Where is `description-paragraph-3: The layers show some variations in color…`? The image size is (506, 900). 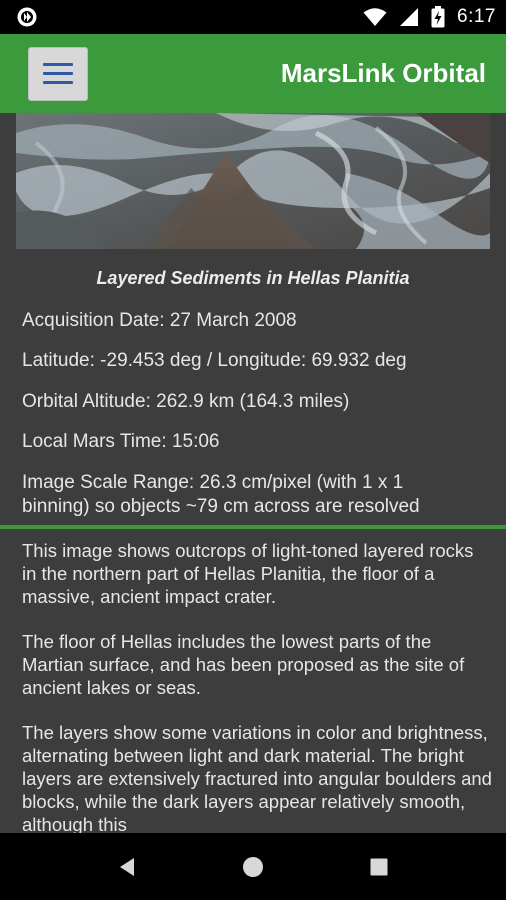 description-paragraph-3: The layers show some variations in color… is located at coordinates (257, 777).